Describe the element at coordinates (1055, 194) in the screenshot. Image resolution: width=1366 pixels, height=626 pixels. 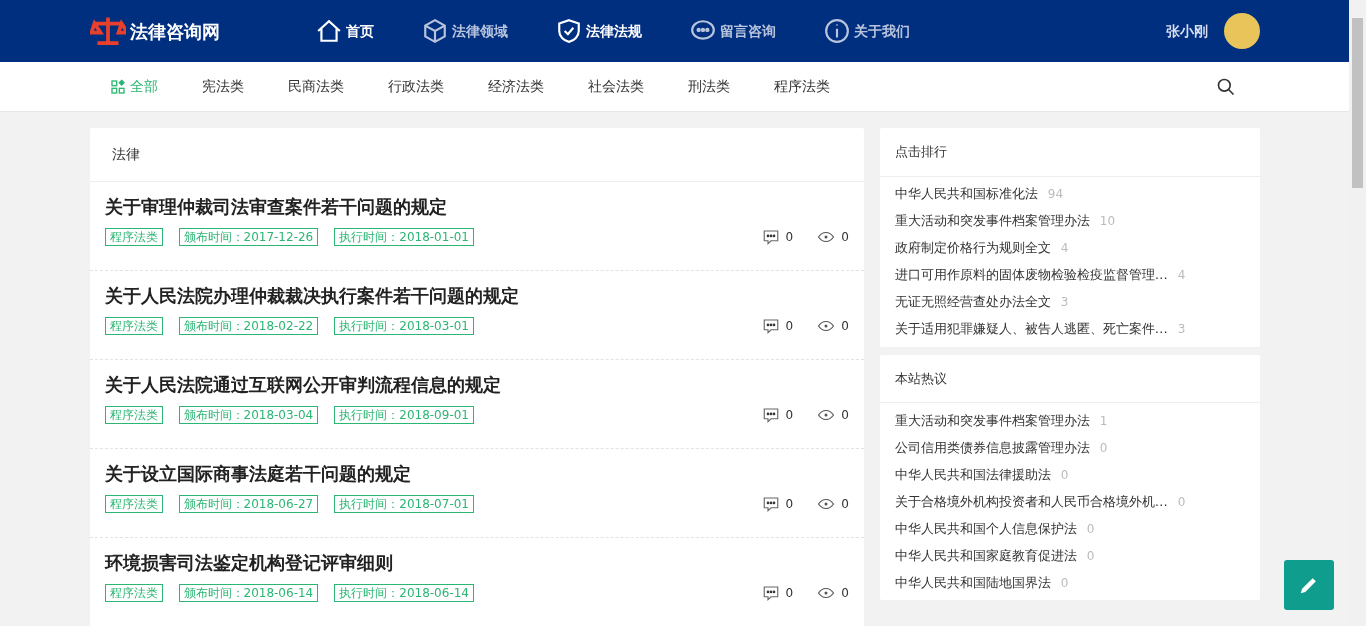
I see `count-label: 94` at that location.